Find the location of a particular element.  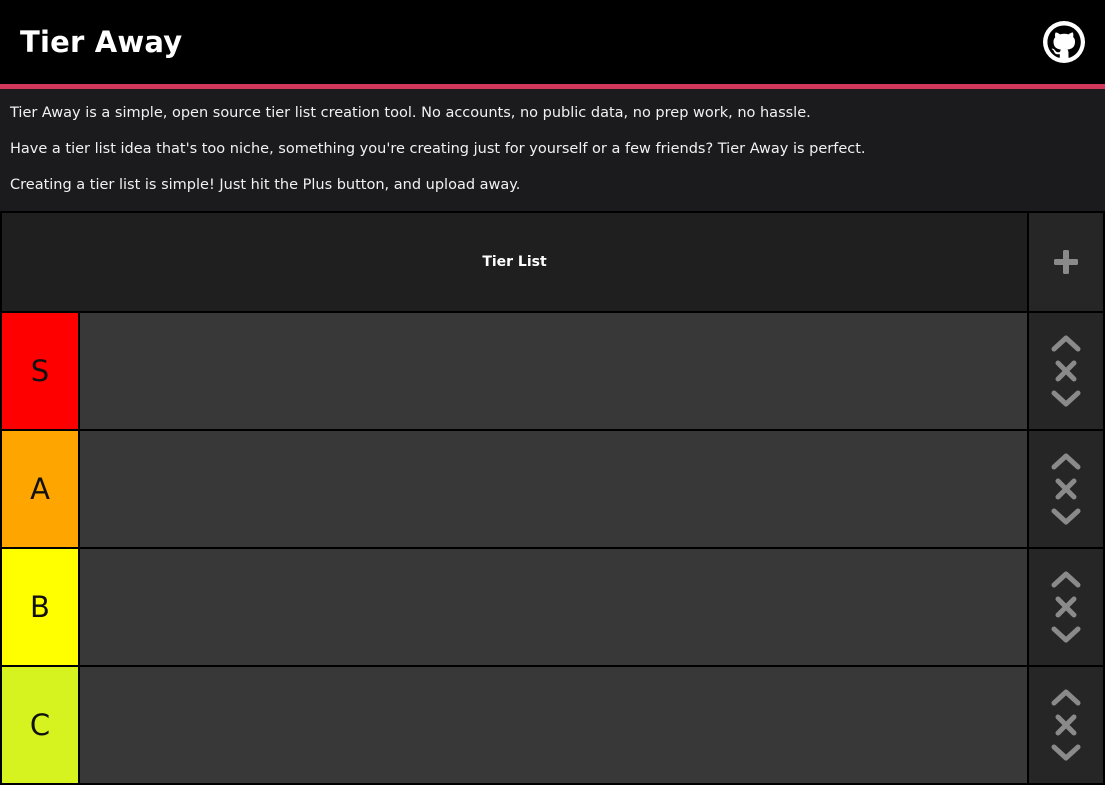

tier-label: A is located at coordinates (40, 489).